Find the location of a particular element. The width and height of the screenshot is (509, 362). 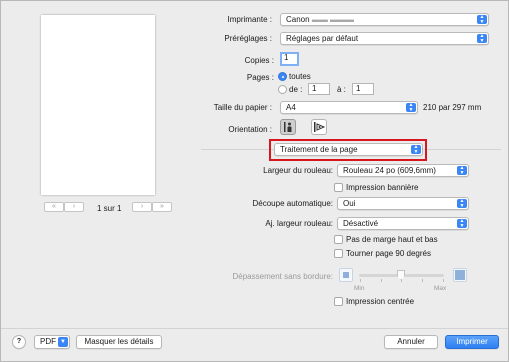

roll-width-label: Largeur du rouleau: is located at coordinates (298, 170).